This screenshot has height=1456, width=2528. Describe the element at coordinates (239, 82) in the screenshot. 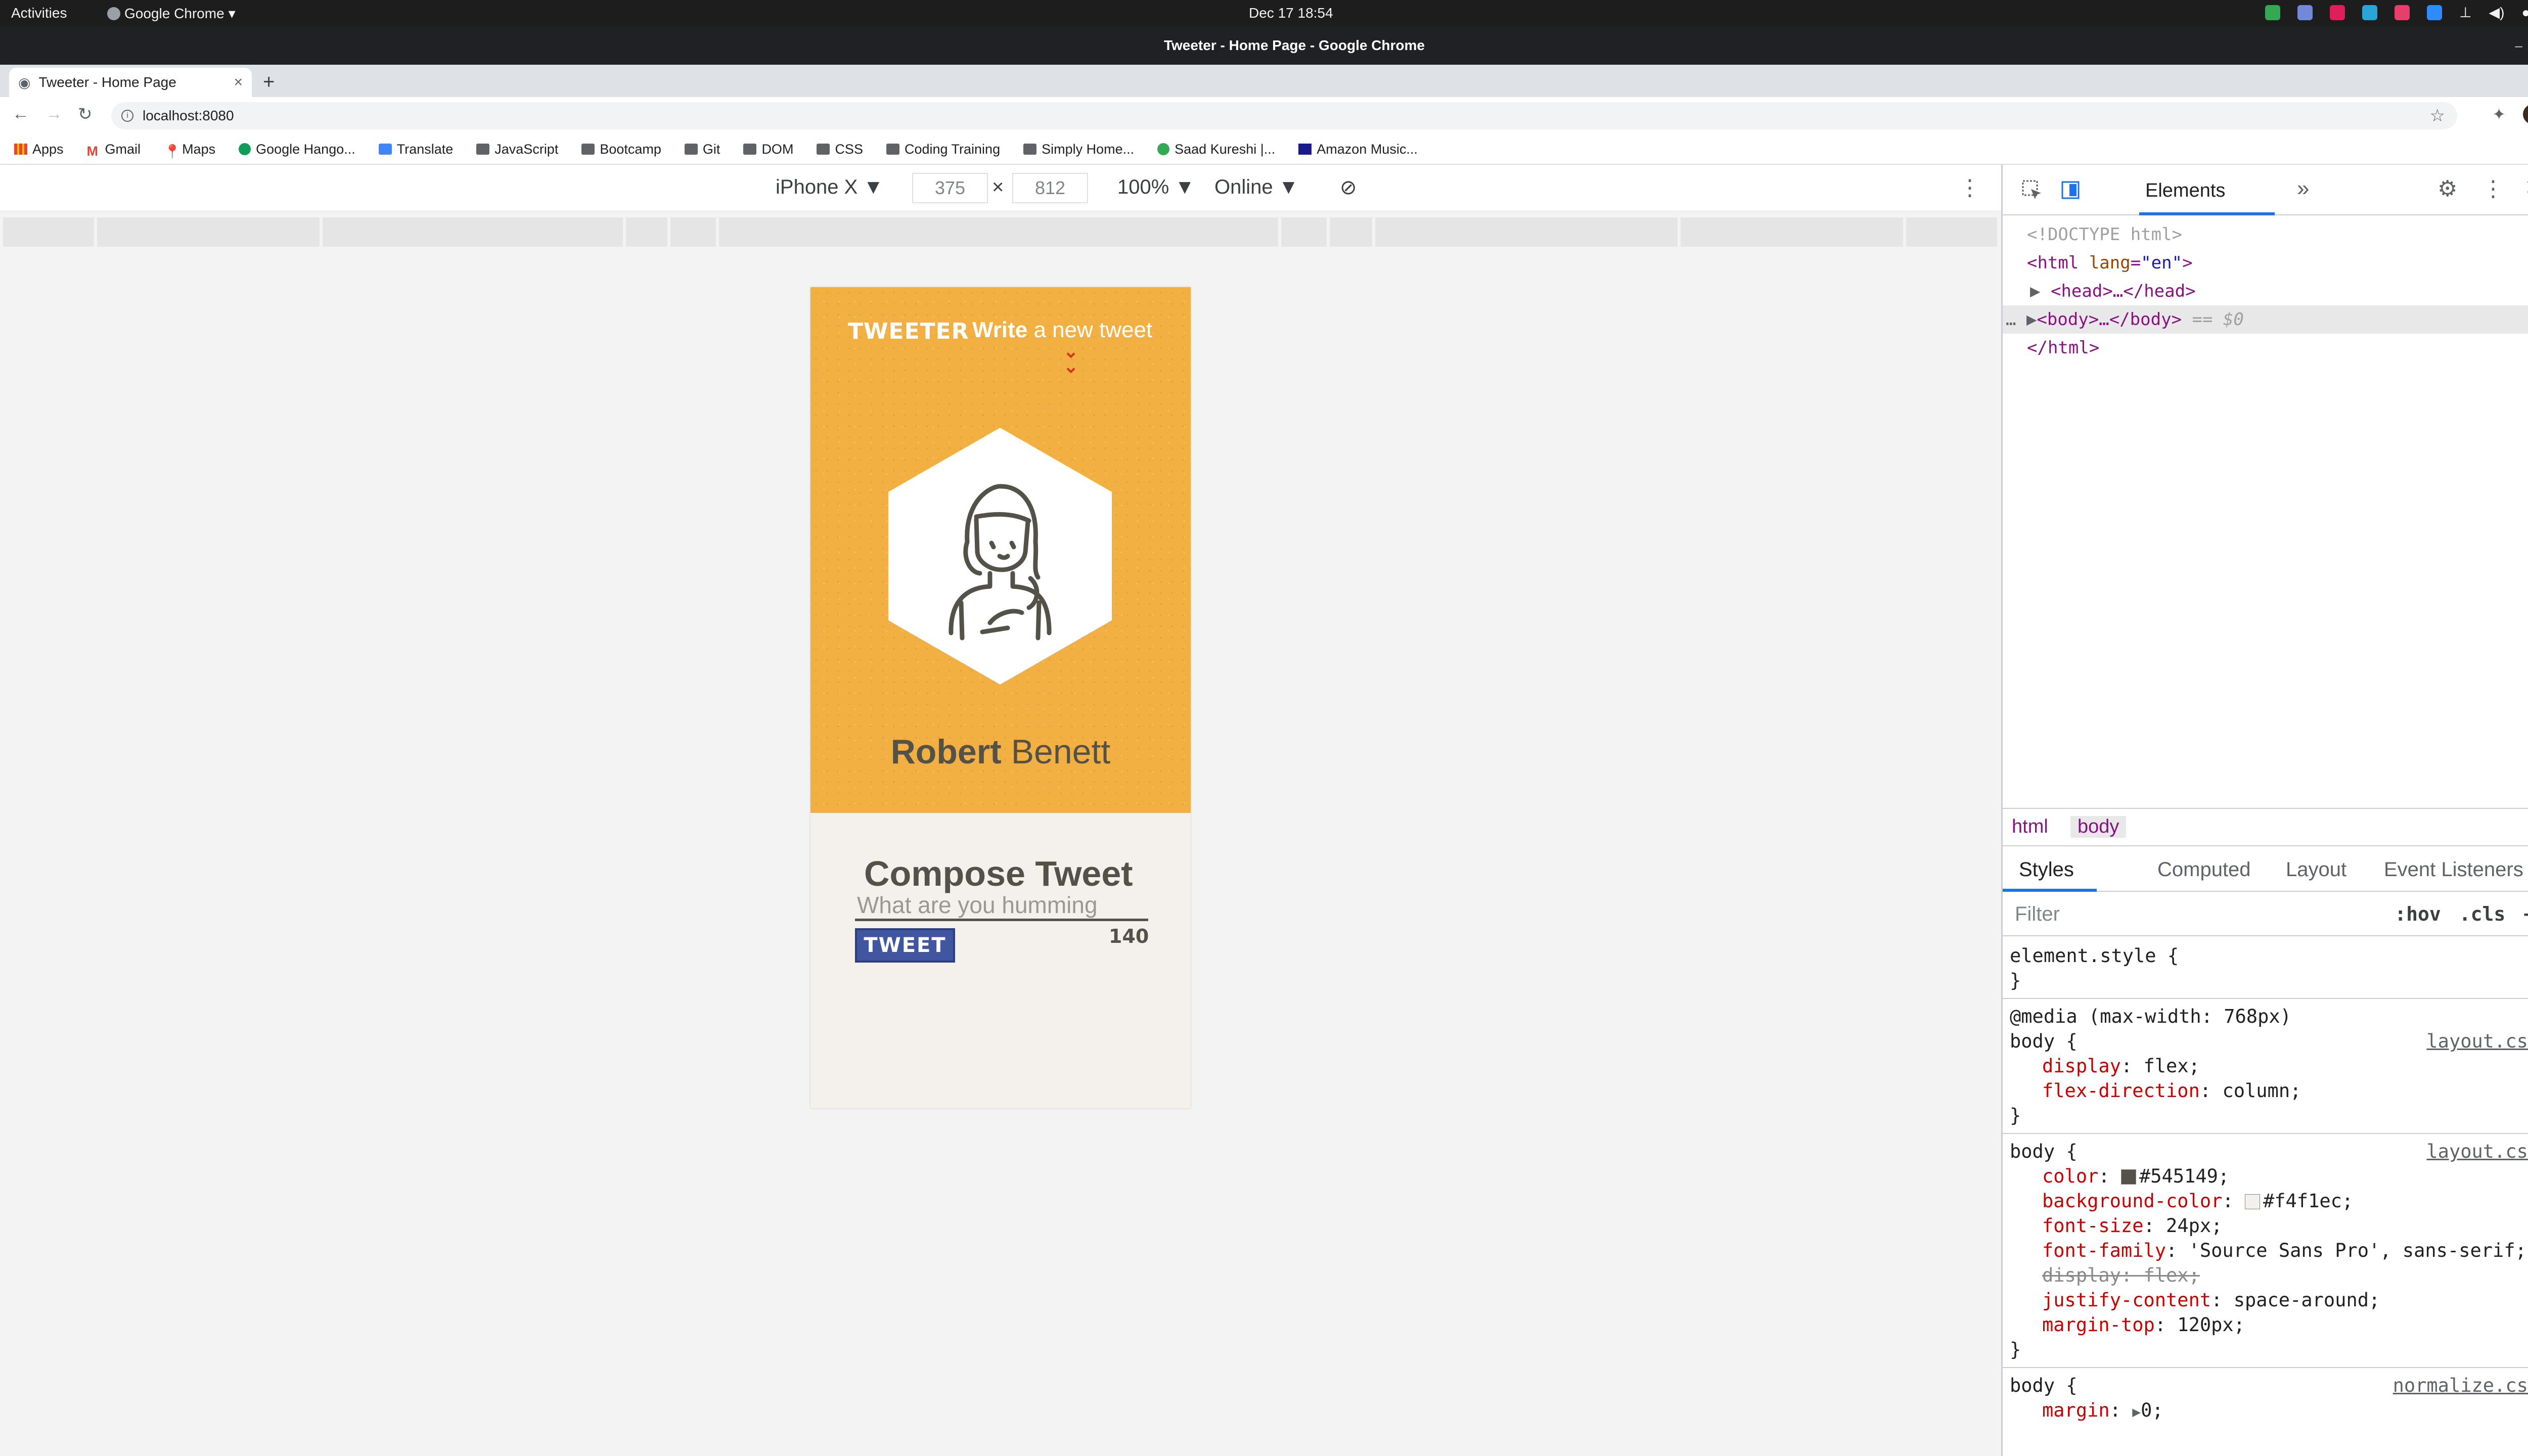

I see `close-tab-icon: ×` at that location.